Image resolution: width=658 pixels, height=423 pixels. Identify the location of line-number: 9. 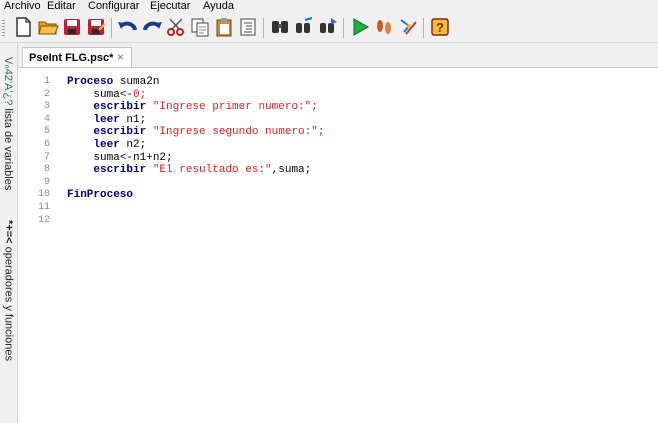
(46, 182).